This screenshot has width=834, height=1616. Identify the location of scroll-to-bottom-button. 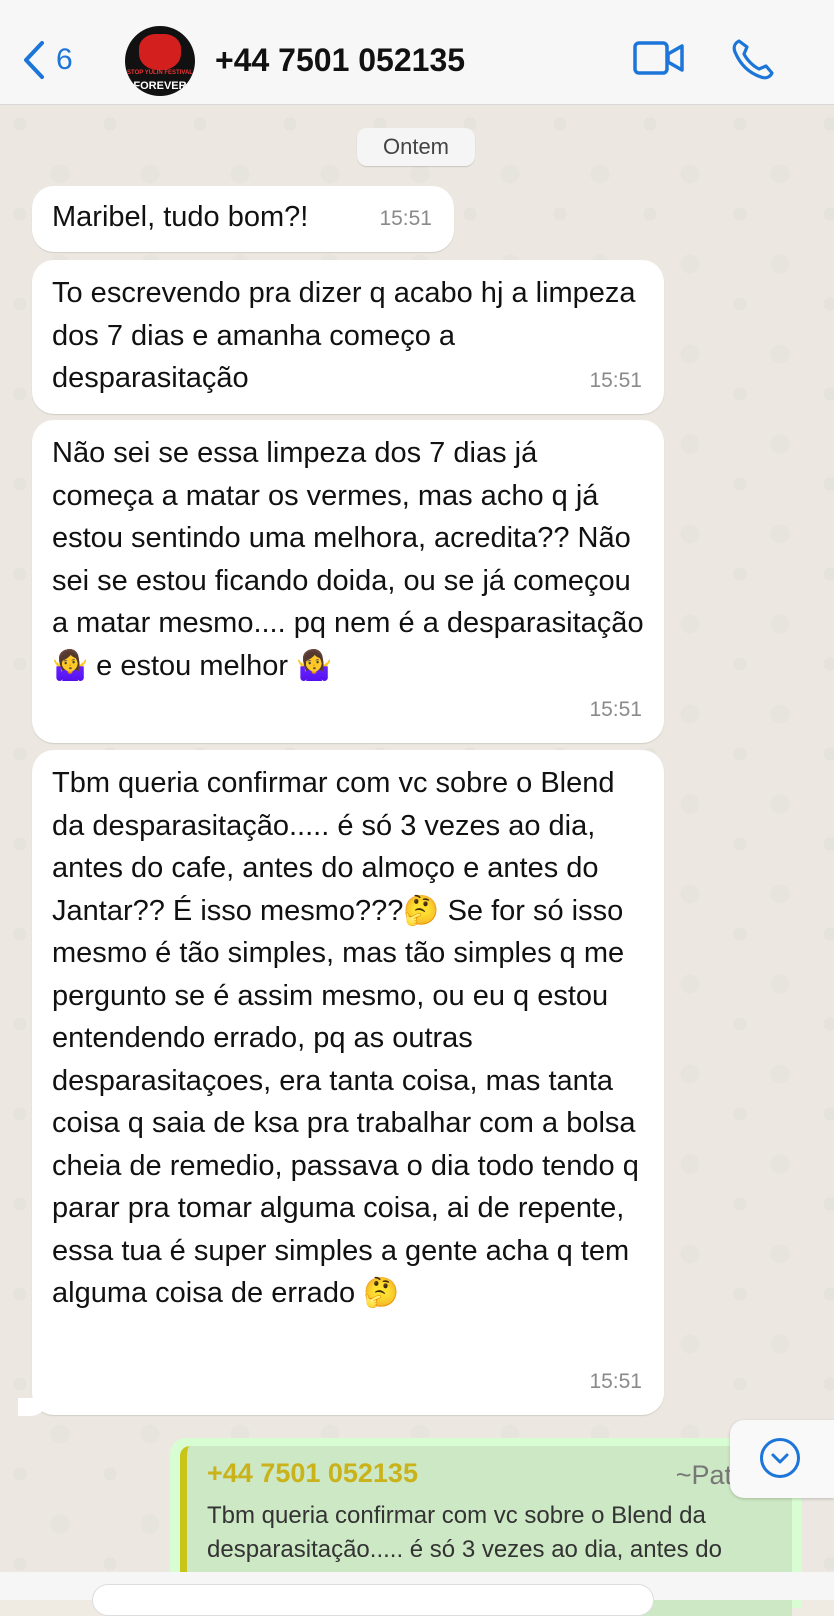
(782, 1459).